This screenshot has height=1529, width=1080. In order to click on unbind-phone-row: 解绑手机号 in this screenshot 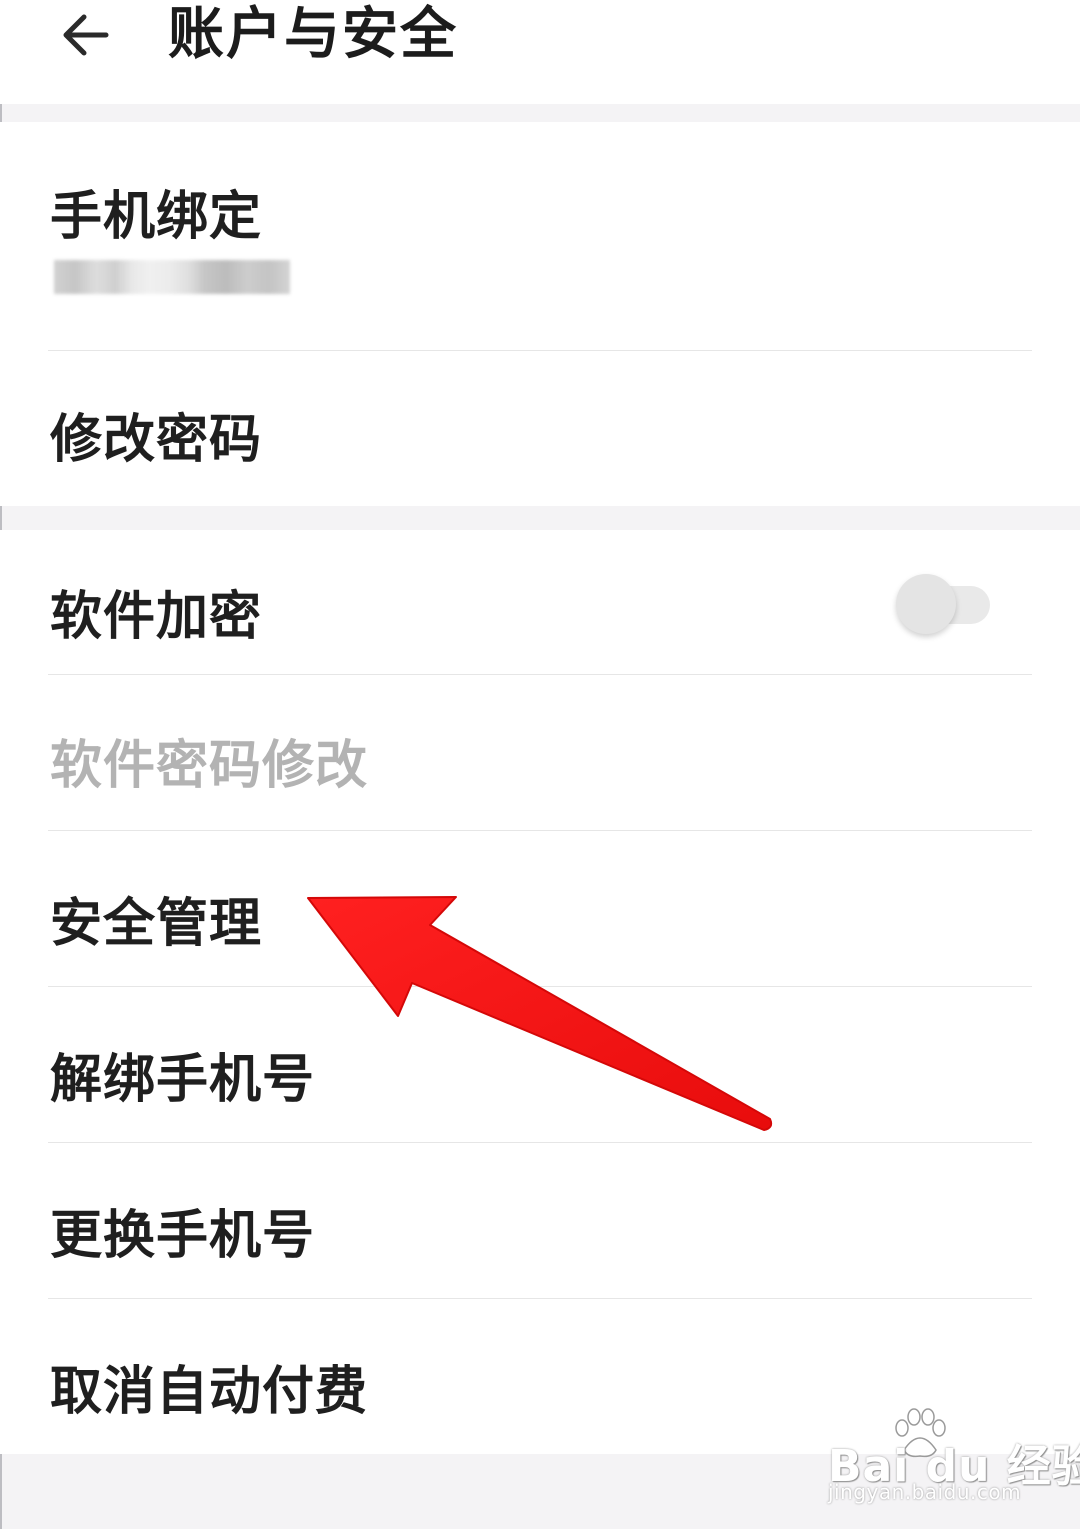, I will do `click(540, 1064)`.